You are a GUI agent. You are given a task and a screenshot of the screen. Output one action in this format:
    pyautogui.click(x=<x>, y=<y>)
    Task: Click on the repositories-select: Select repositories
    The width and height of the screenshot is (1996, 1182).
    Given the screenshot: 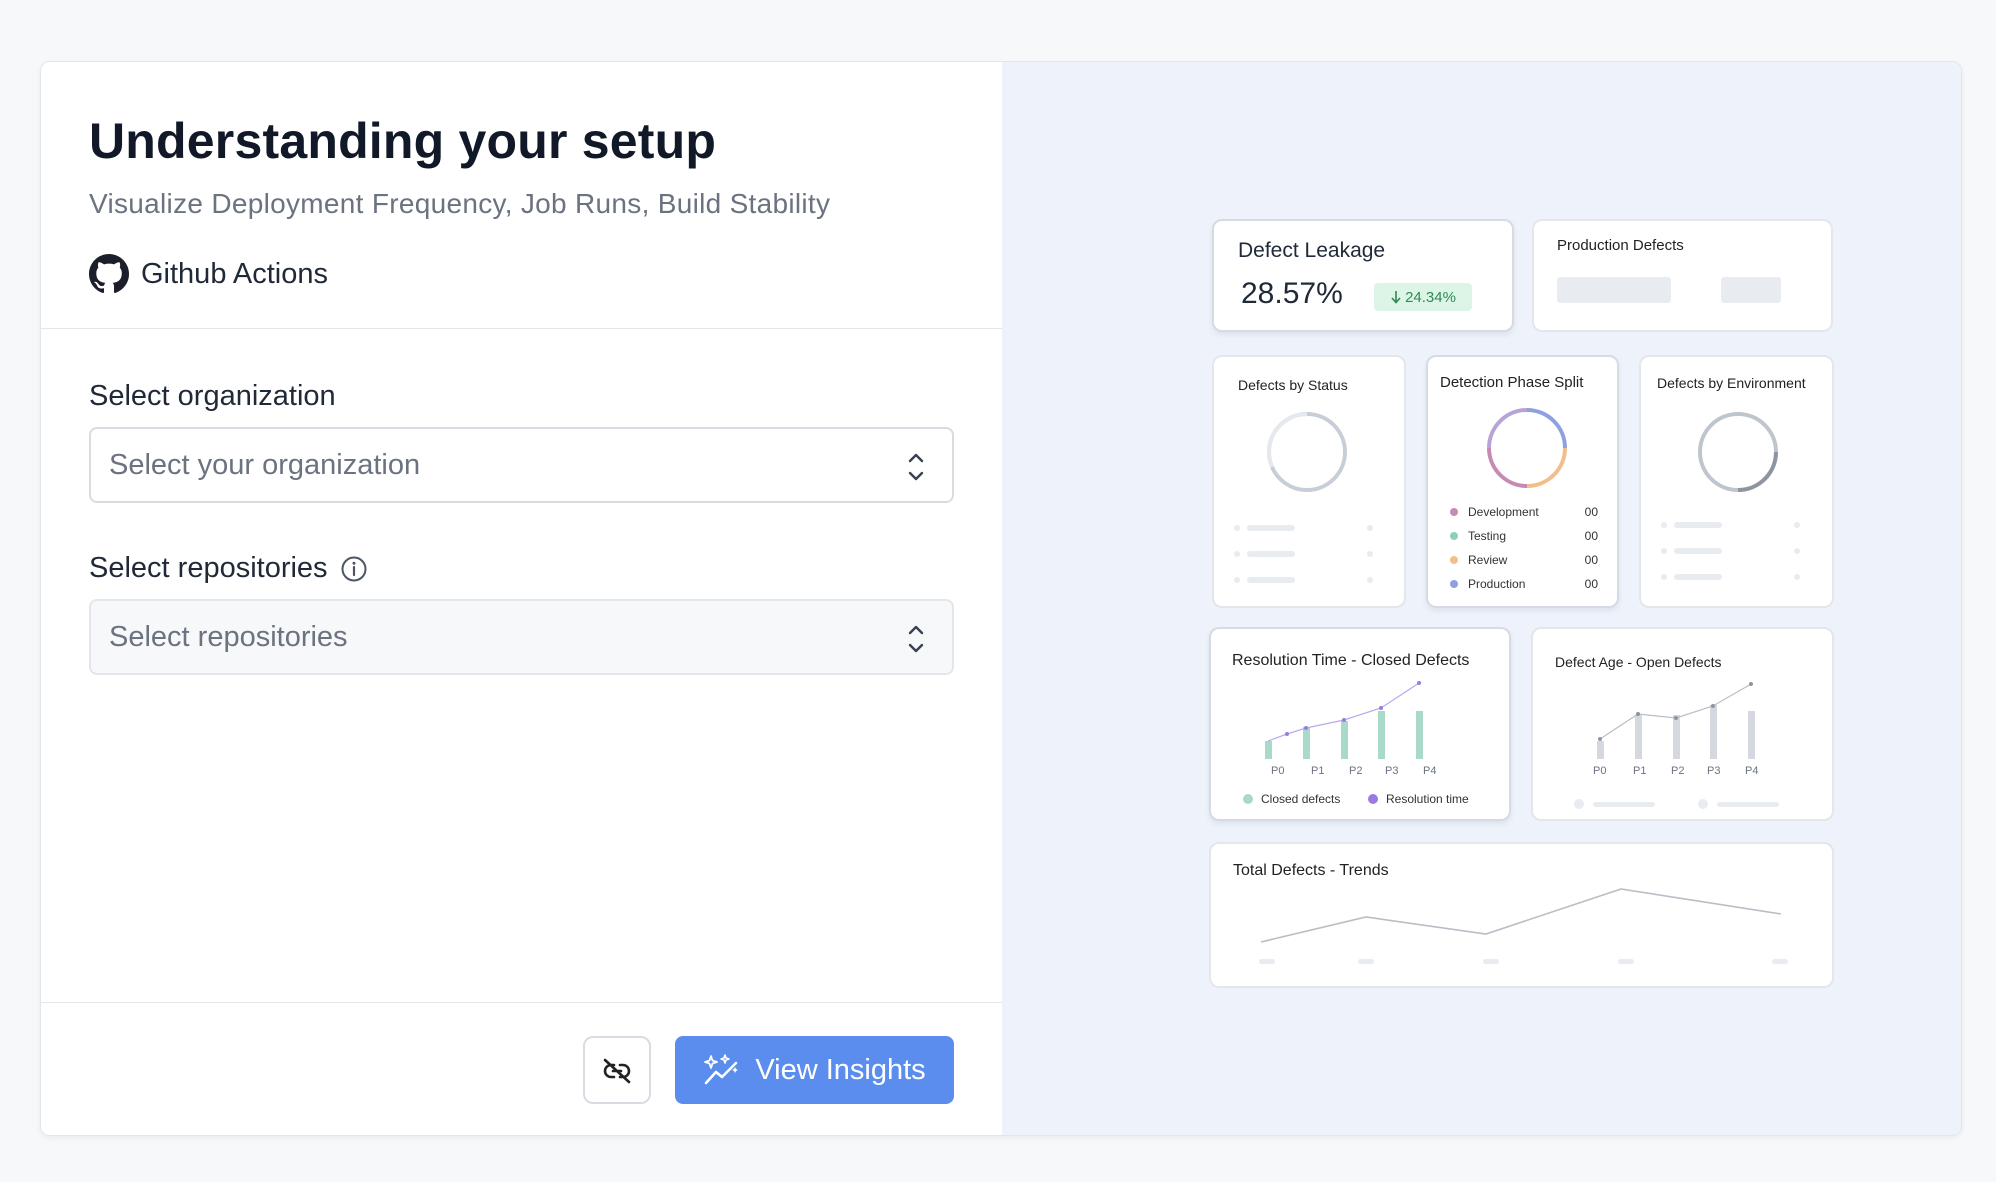 What is the action you would take?
    pyautogui.click(x=521, y=637)
    